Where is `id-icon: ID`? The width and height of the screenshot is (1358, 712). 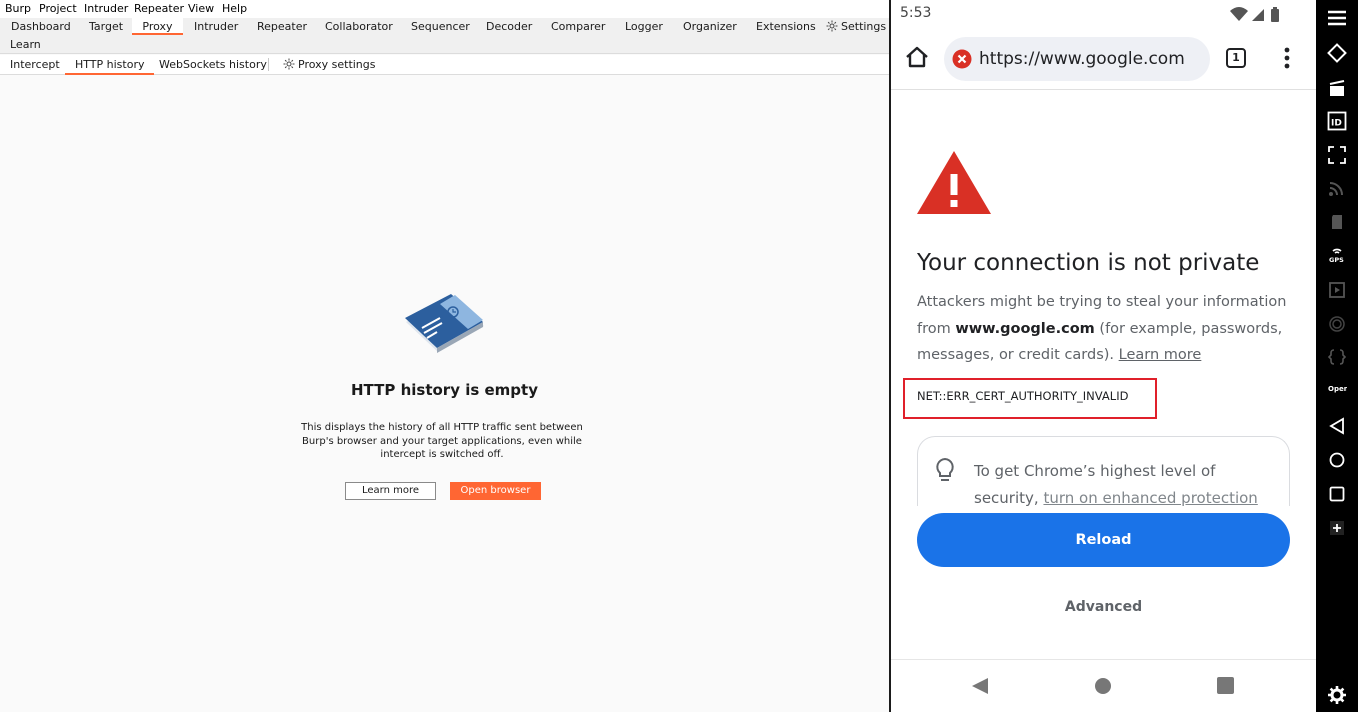 id-icon: ID is located at coordinates (1337, 121).